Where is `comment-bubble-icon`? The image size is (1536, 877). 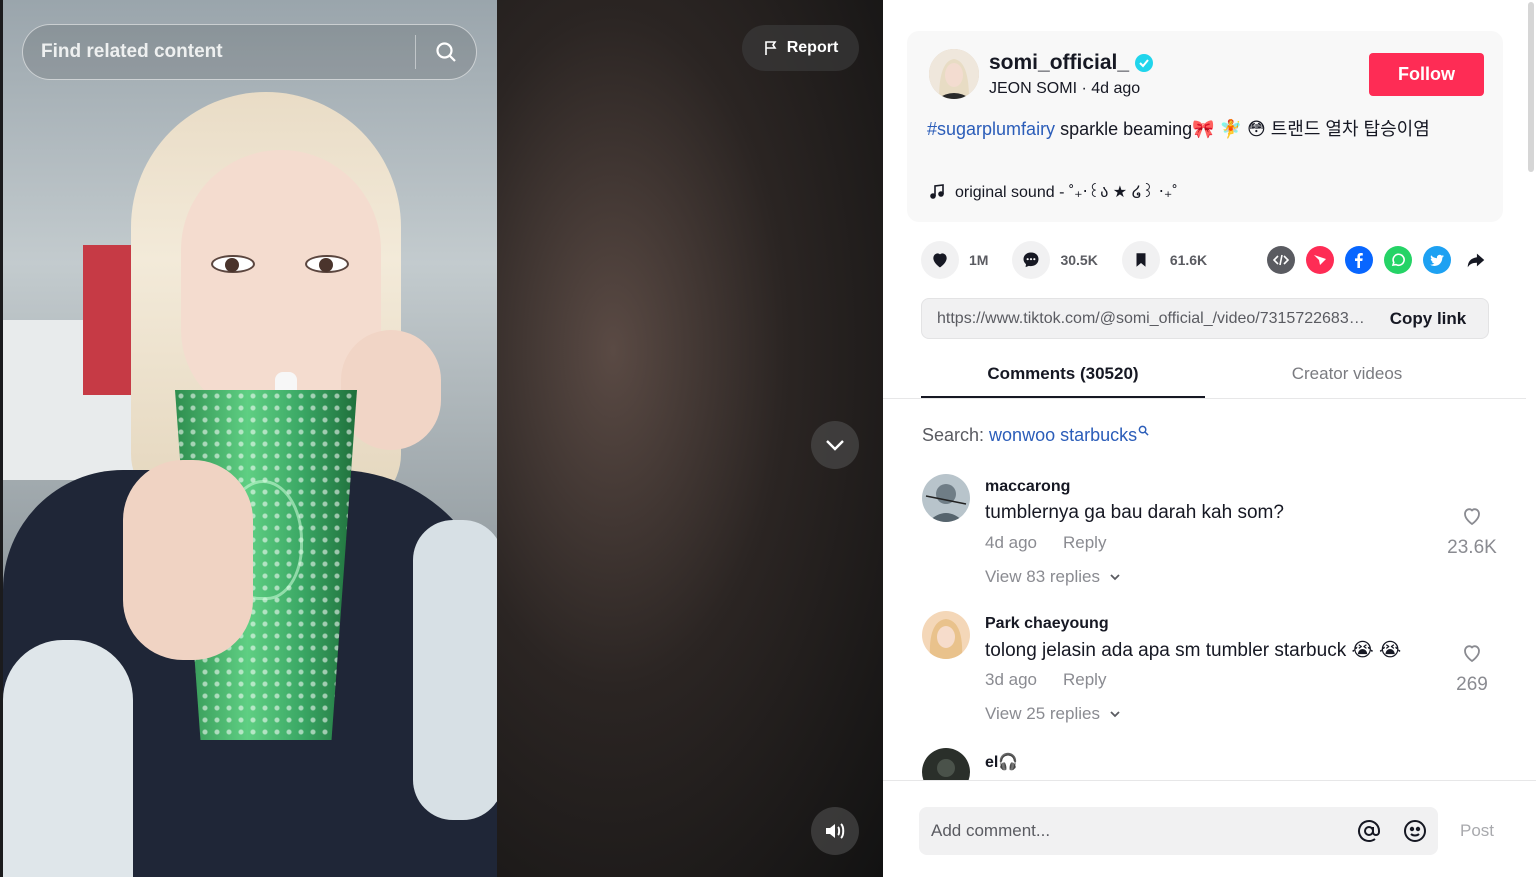 comment-bubble-icon is located at coordinates (1031, 260).